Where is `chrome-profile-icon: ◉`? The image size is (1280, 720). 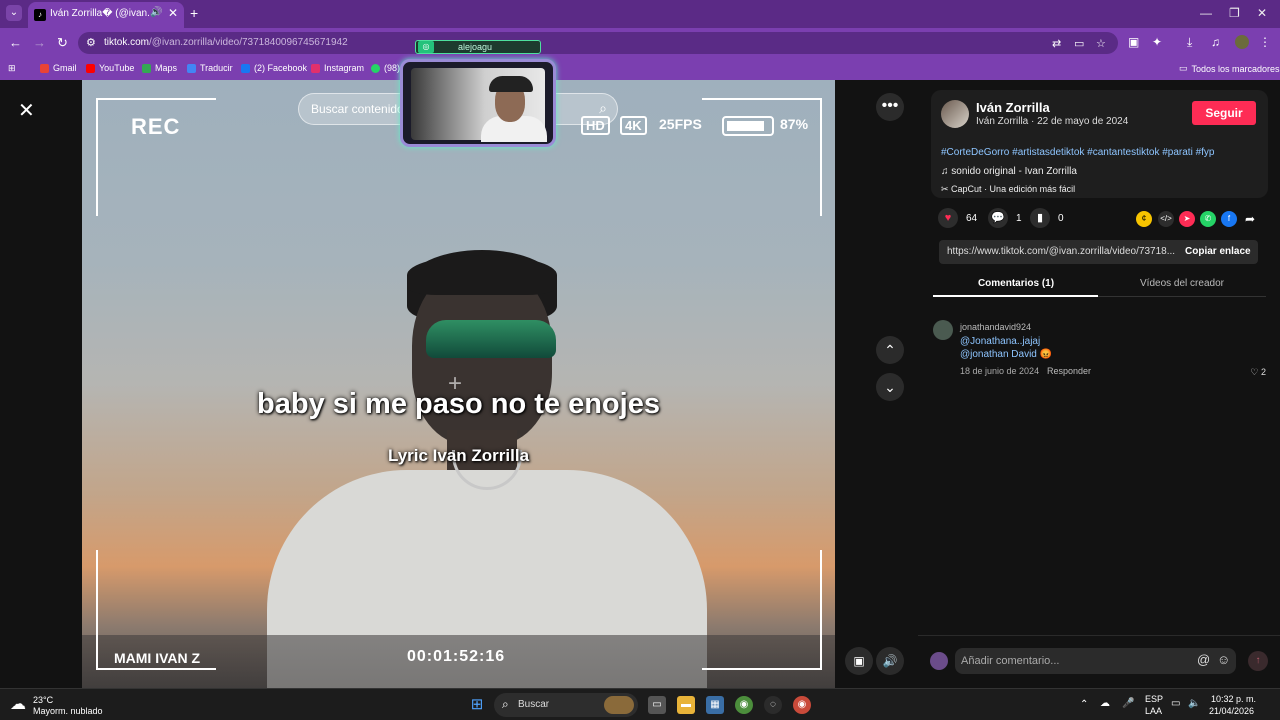
chrome-profile-icon: ◉ is located at coordinates (802, 705).